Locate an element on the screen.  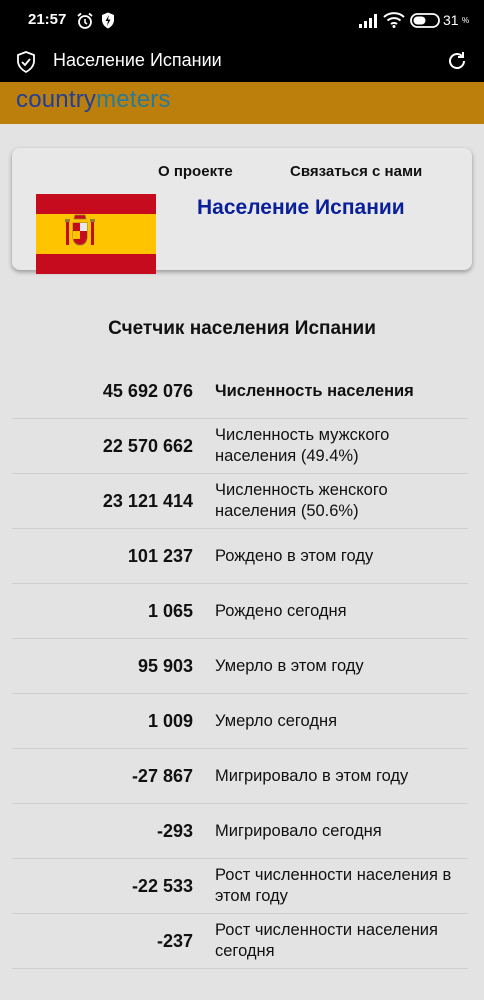
shield-bolt-icon is located at coordinates (108, 22).